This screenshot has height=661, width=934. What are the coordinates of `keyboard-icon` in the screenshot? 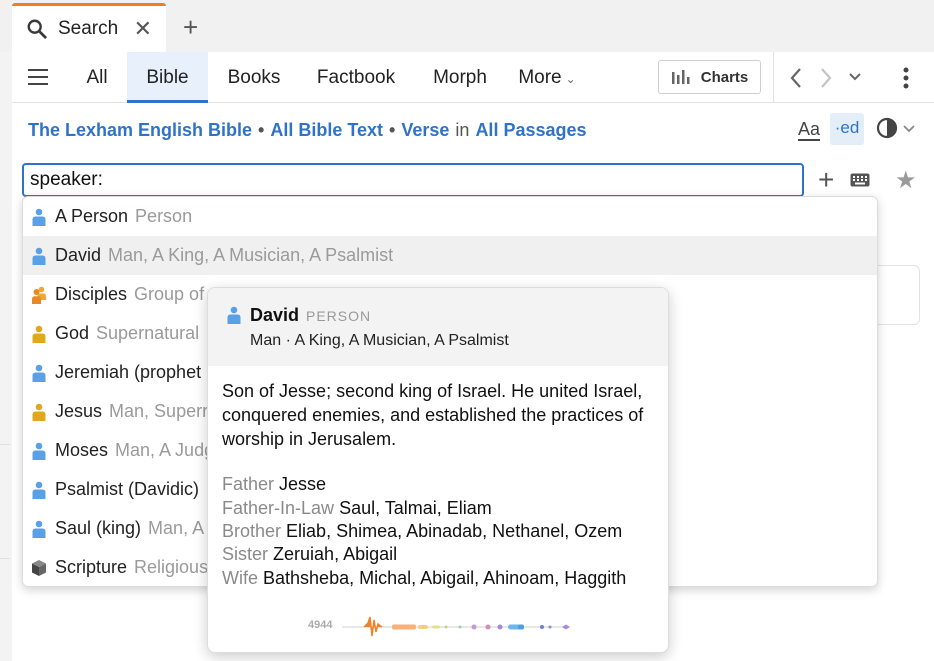 It's located at (860, 180).